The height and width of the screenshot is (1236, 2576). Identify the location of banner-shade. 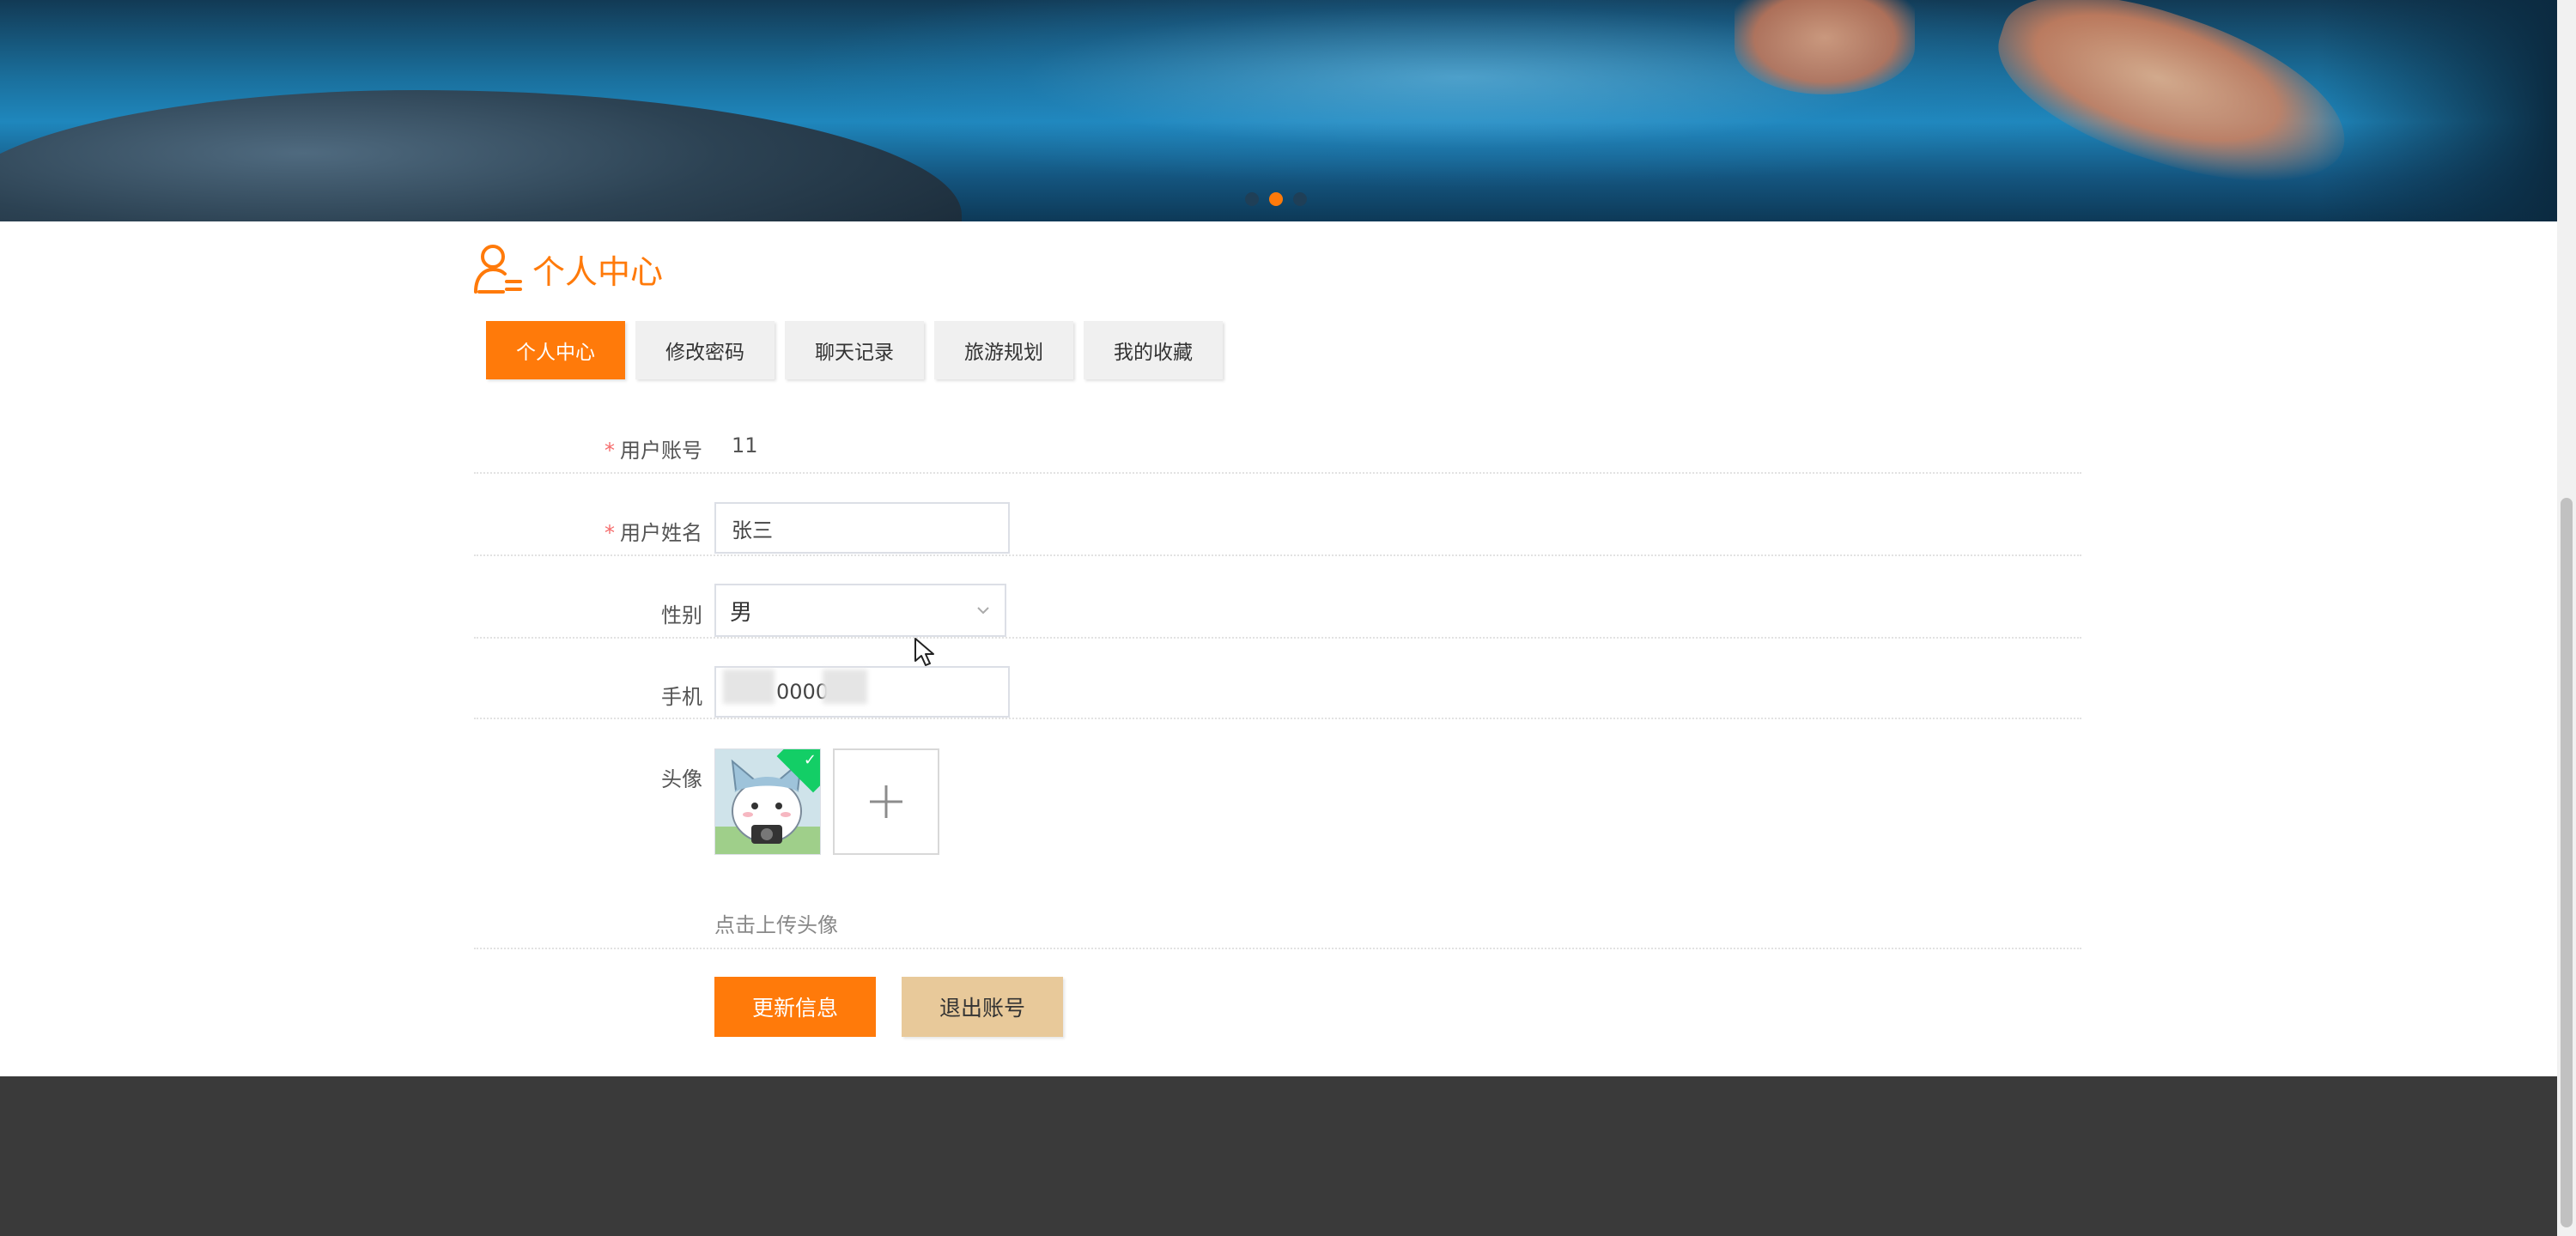
(2437, 110).